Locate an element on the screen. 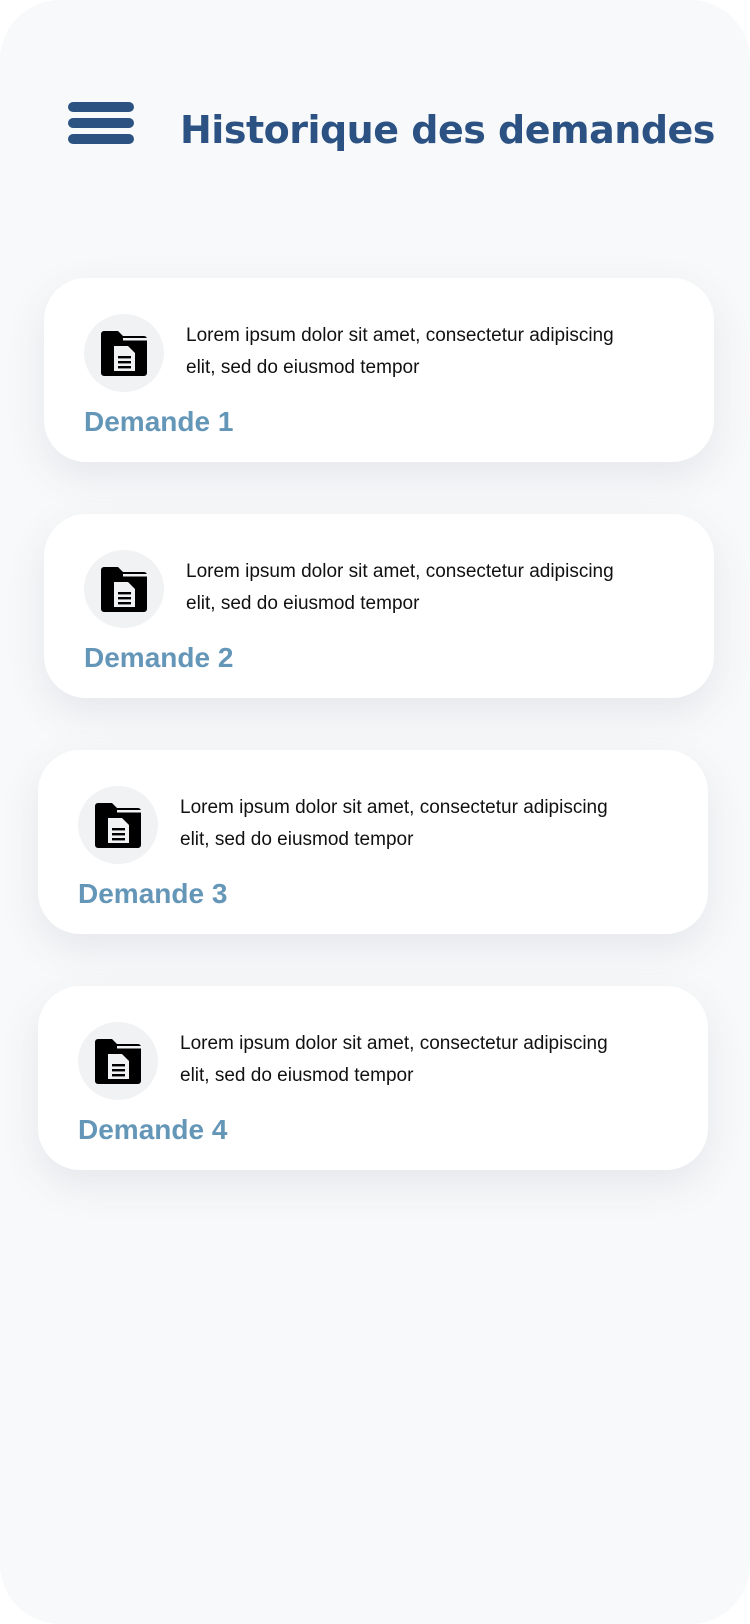  request-title: Demande 1 is located at coordinates (159, 421).